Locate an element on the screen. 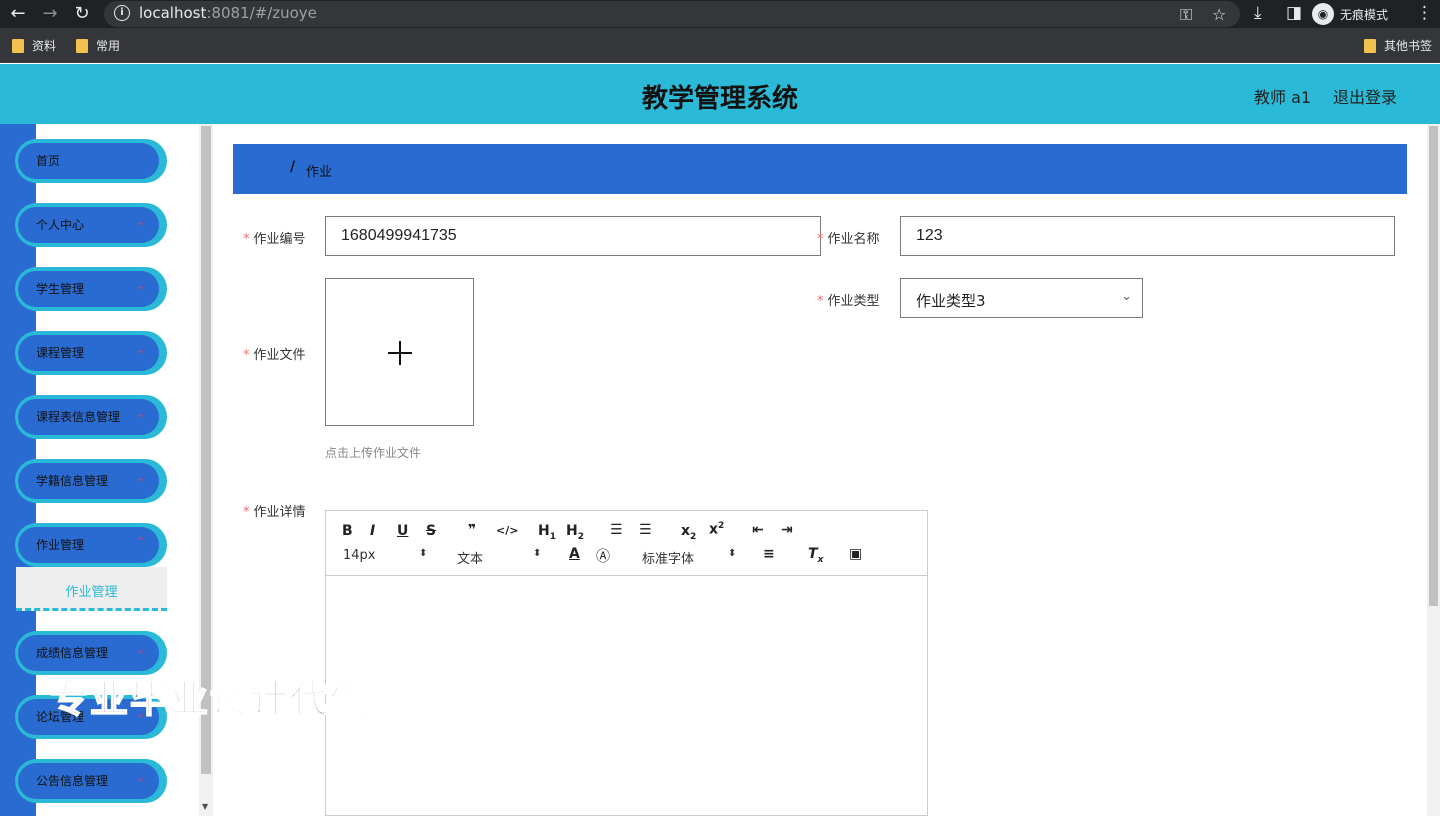 The width and height of the screenshot is (1440, 816). strikethrough-icon: S is located at coordinates (431, 531).